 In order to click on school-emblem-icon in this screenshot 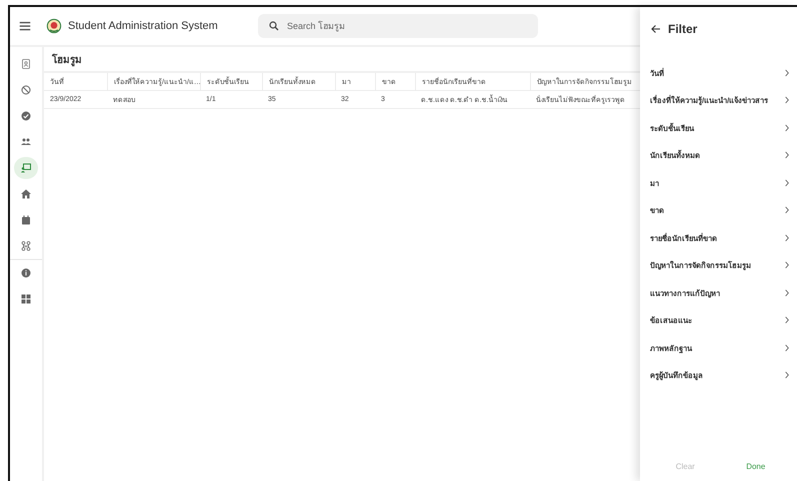, I will do `click(54, 26)`.